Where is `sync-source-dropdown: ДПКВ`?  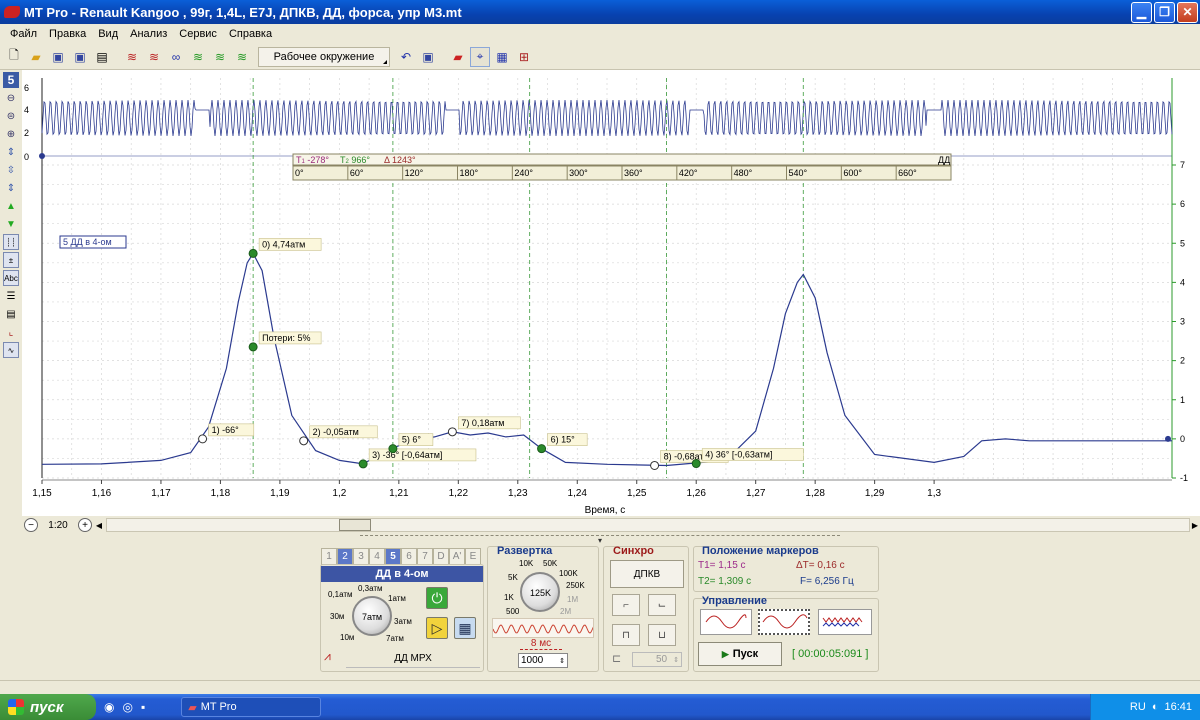 sync-source-dropdown: ДПКВ is located at coordinates (647, 574).